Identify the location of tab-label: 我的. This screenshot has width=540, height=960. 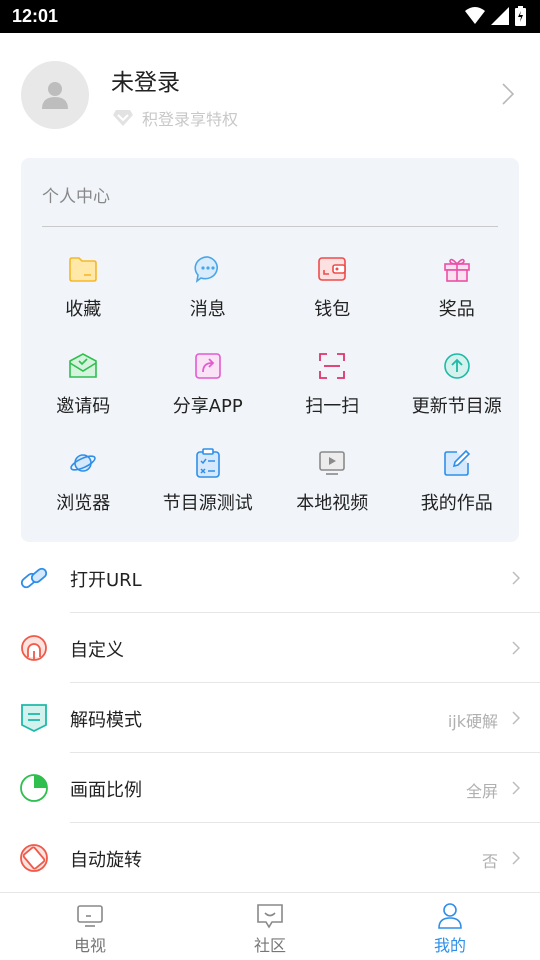
(449, 945).